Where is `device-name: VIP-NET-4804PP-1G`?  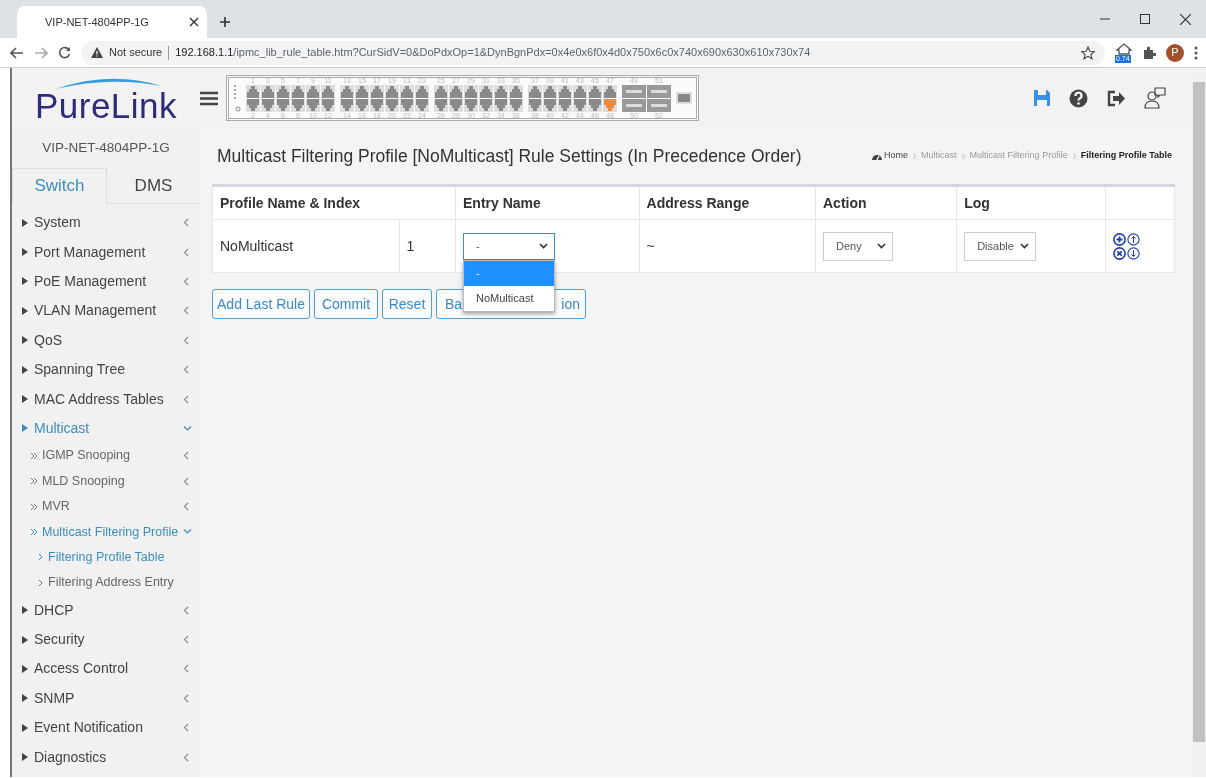 device-name: VIP-NET-4804PP-1G is located at coordinates (106, 147).